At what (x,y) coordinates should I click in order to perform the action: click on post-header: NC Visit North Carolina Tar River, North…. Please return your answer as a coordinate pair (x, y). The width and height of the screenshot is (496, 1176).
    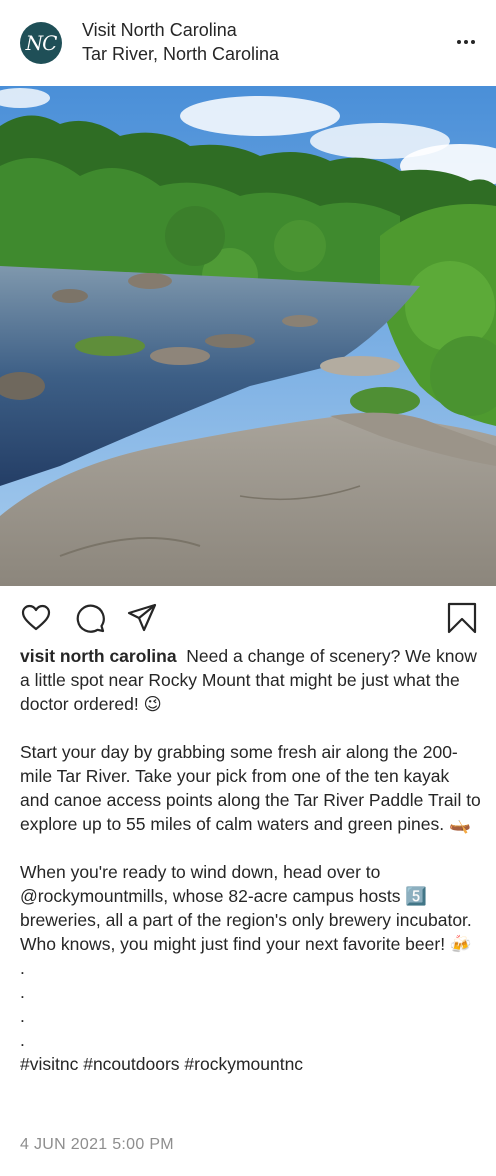
    Looking at the image, I should click on (248, 43).